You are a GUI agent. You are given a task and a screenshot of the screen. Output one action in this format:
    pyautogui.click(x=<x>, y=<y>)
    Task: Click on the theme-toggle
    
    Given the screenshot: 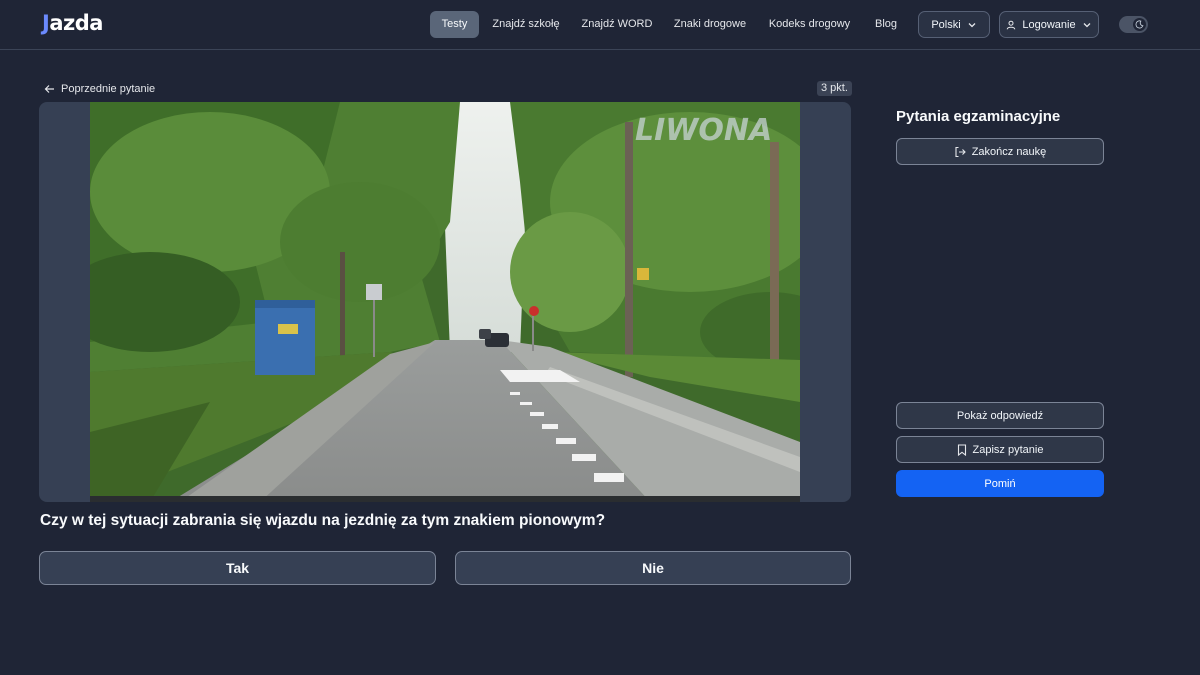 What is the action you would take?
    pyautogui.click(x=1133, y=24)
    